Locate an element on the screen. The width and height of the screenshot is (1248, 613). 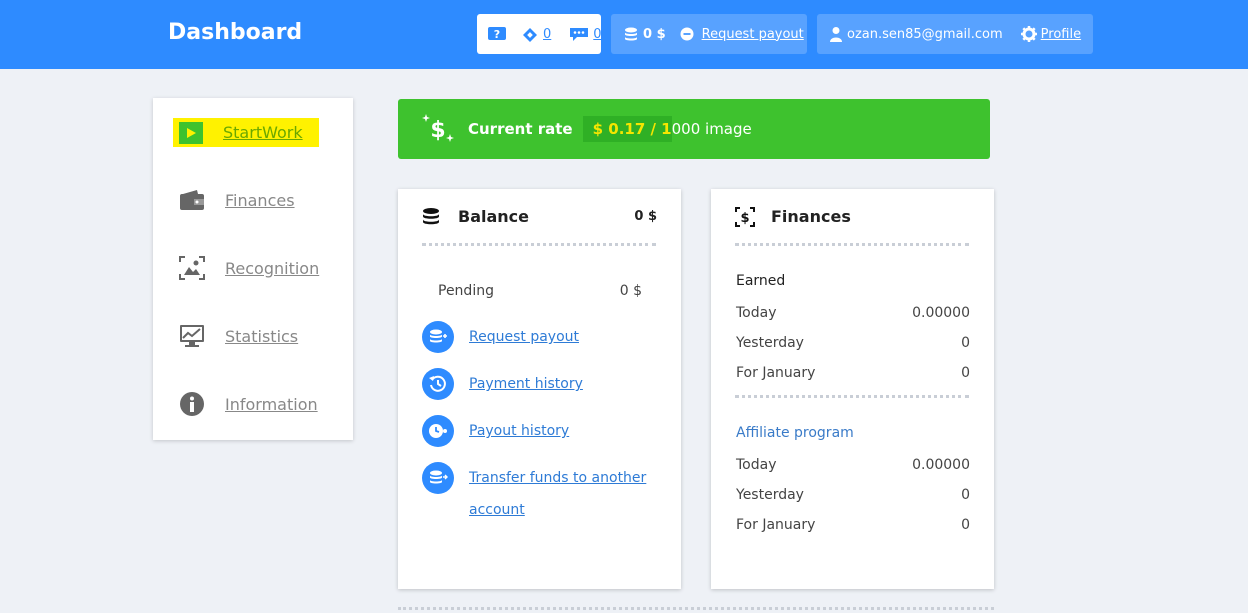
affiliate-month-row: For January 0 is located at coordinates (853, 525).